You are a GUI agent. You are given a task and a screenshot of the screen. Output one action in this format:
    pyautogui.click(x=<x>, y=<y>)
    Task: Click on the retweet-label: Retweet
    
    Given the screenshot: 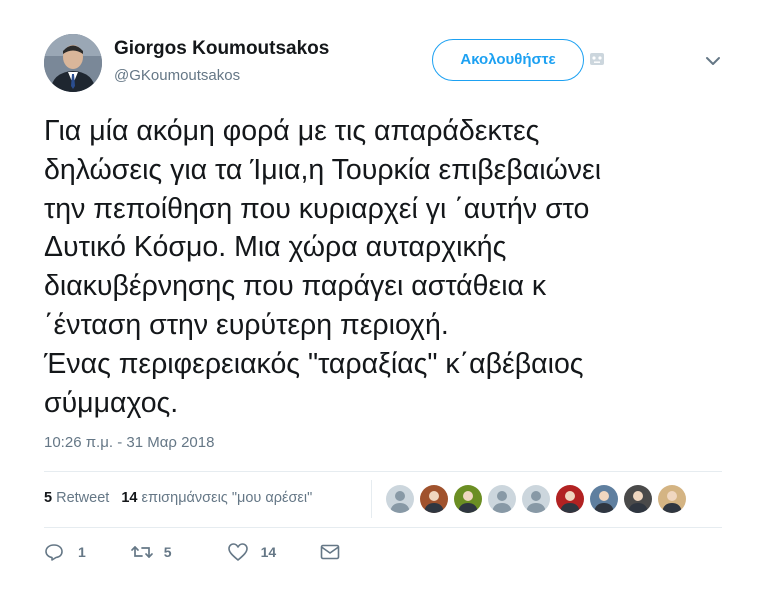 What is the action you would take?
    pyautogui.click(x=83, y=498)
    